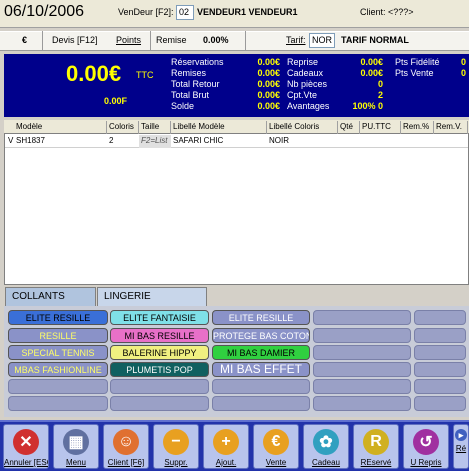 The height and width of the screenshot is (471, 469). What do you see at coordinates (58, 369) in the screenshot?
I see `product-button: MBAS FASHIONLINE` at bounding box center [58, 369].